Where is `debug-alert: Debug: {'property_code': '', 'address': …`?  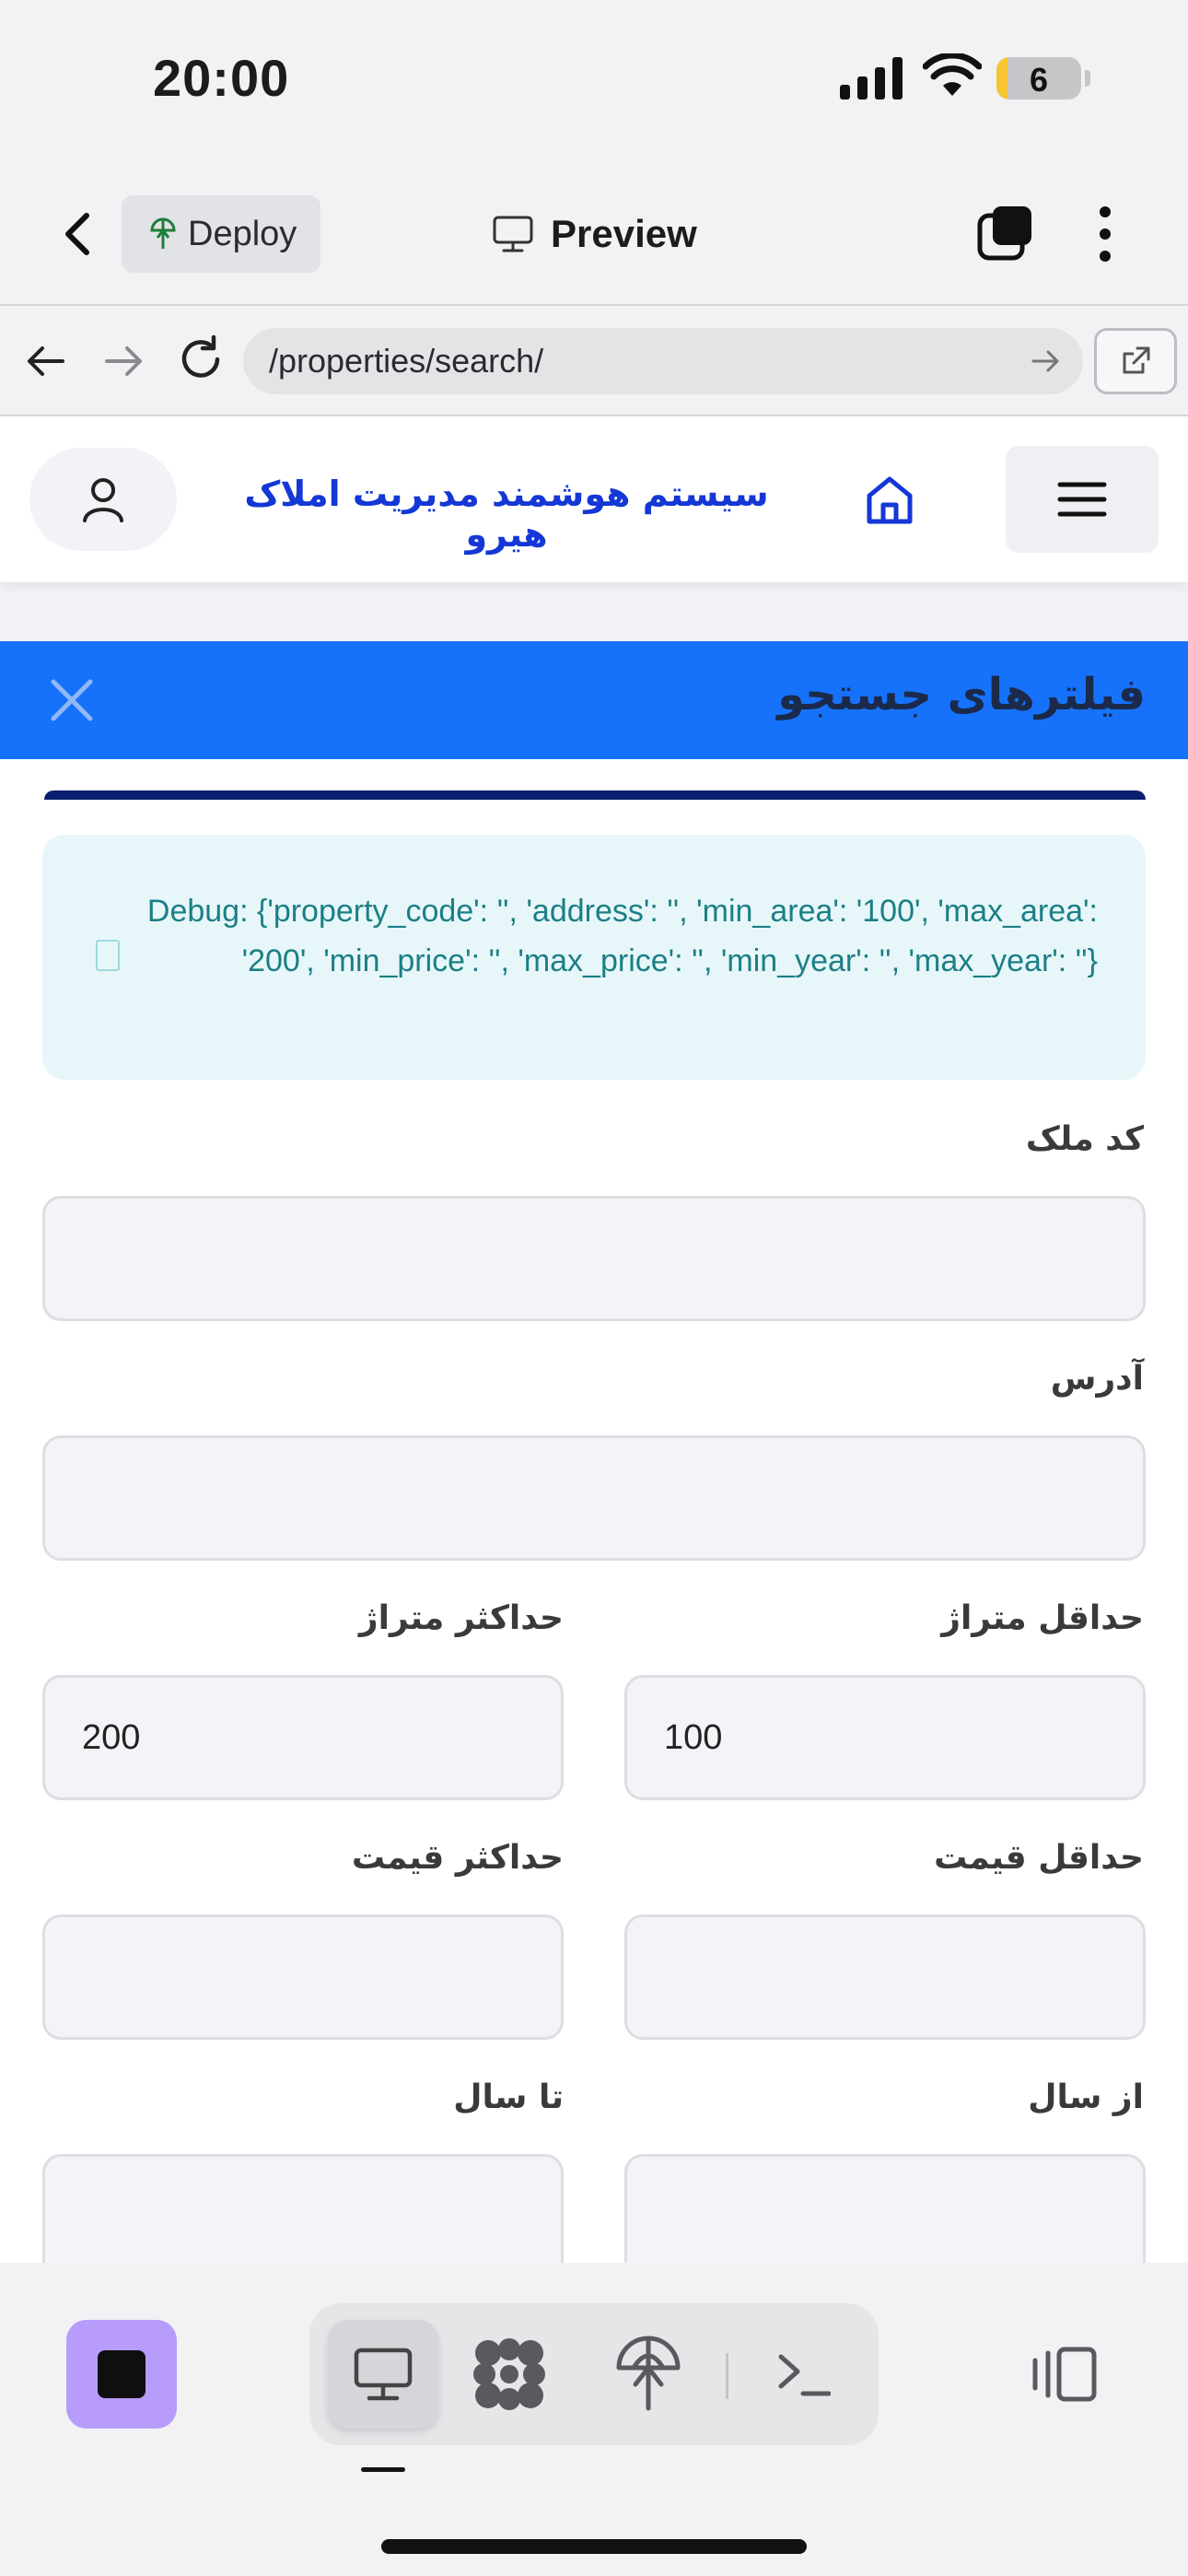
debug-alert: Debug: {'property_code': '', 'address': … is located at coordinates (594, 957).